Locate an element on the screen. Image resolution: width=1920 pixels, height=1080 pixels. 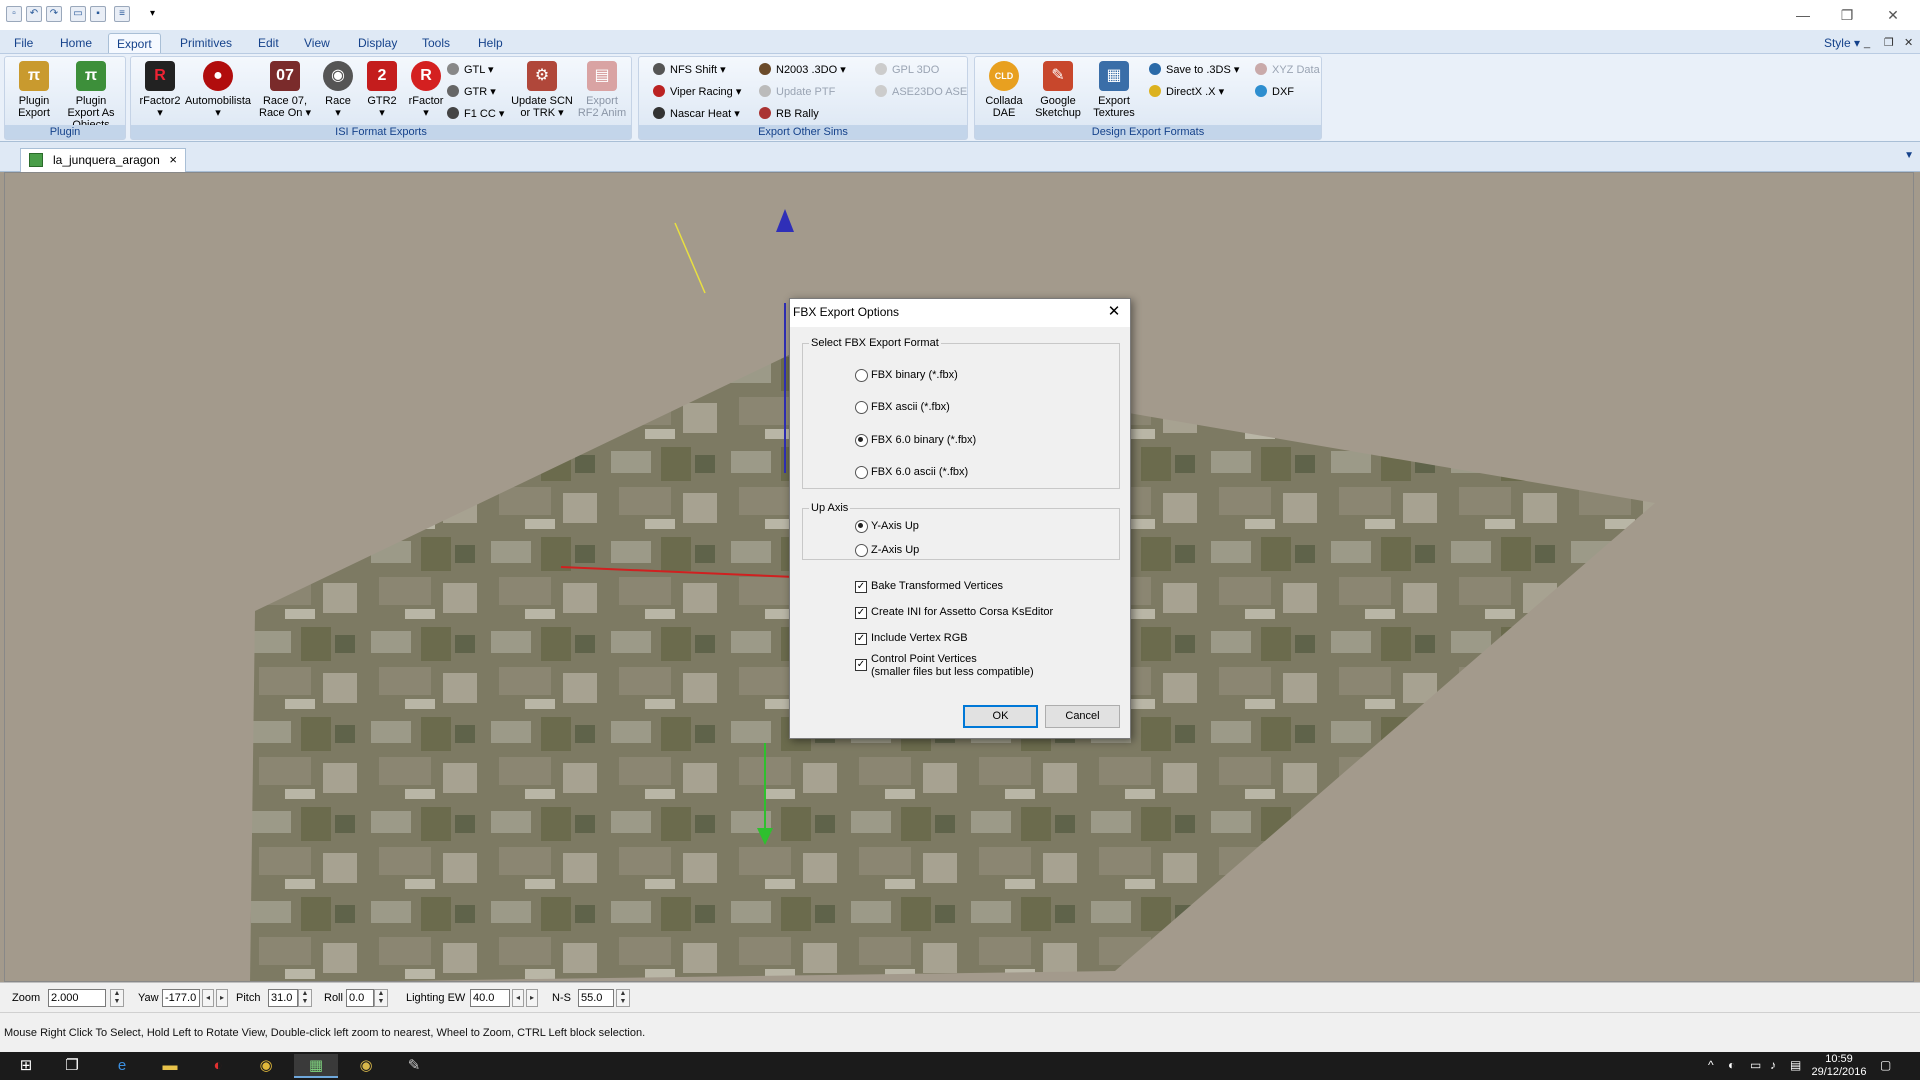
directx-button: DirectX .X ▾ is located at coordinates (1186, 92).